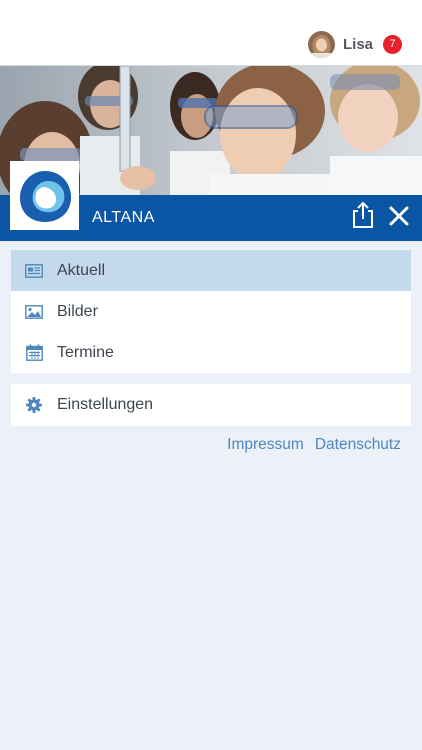 The height and width of the screenshot is (750, 422). I want to click on menu-item-termine: Termine, so click(211, 352).